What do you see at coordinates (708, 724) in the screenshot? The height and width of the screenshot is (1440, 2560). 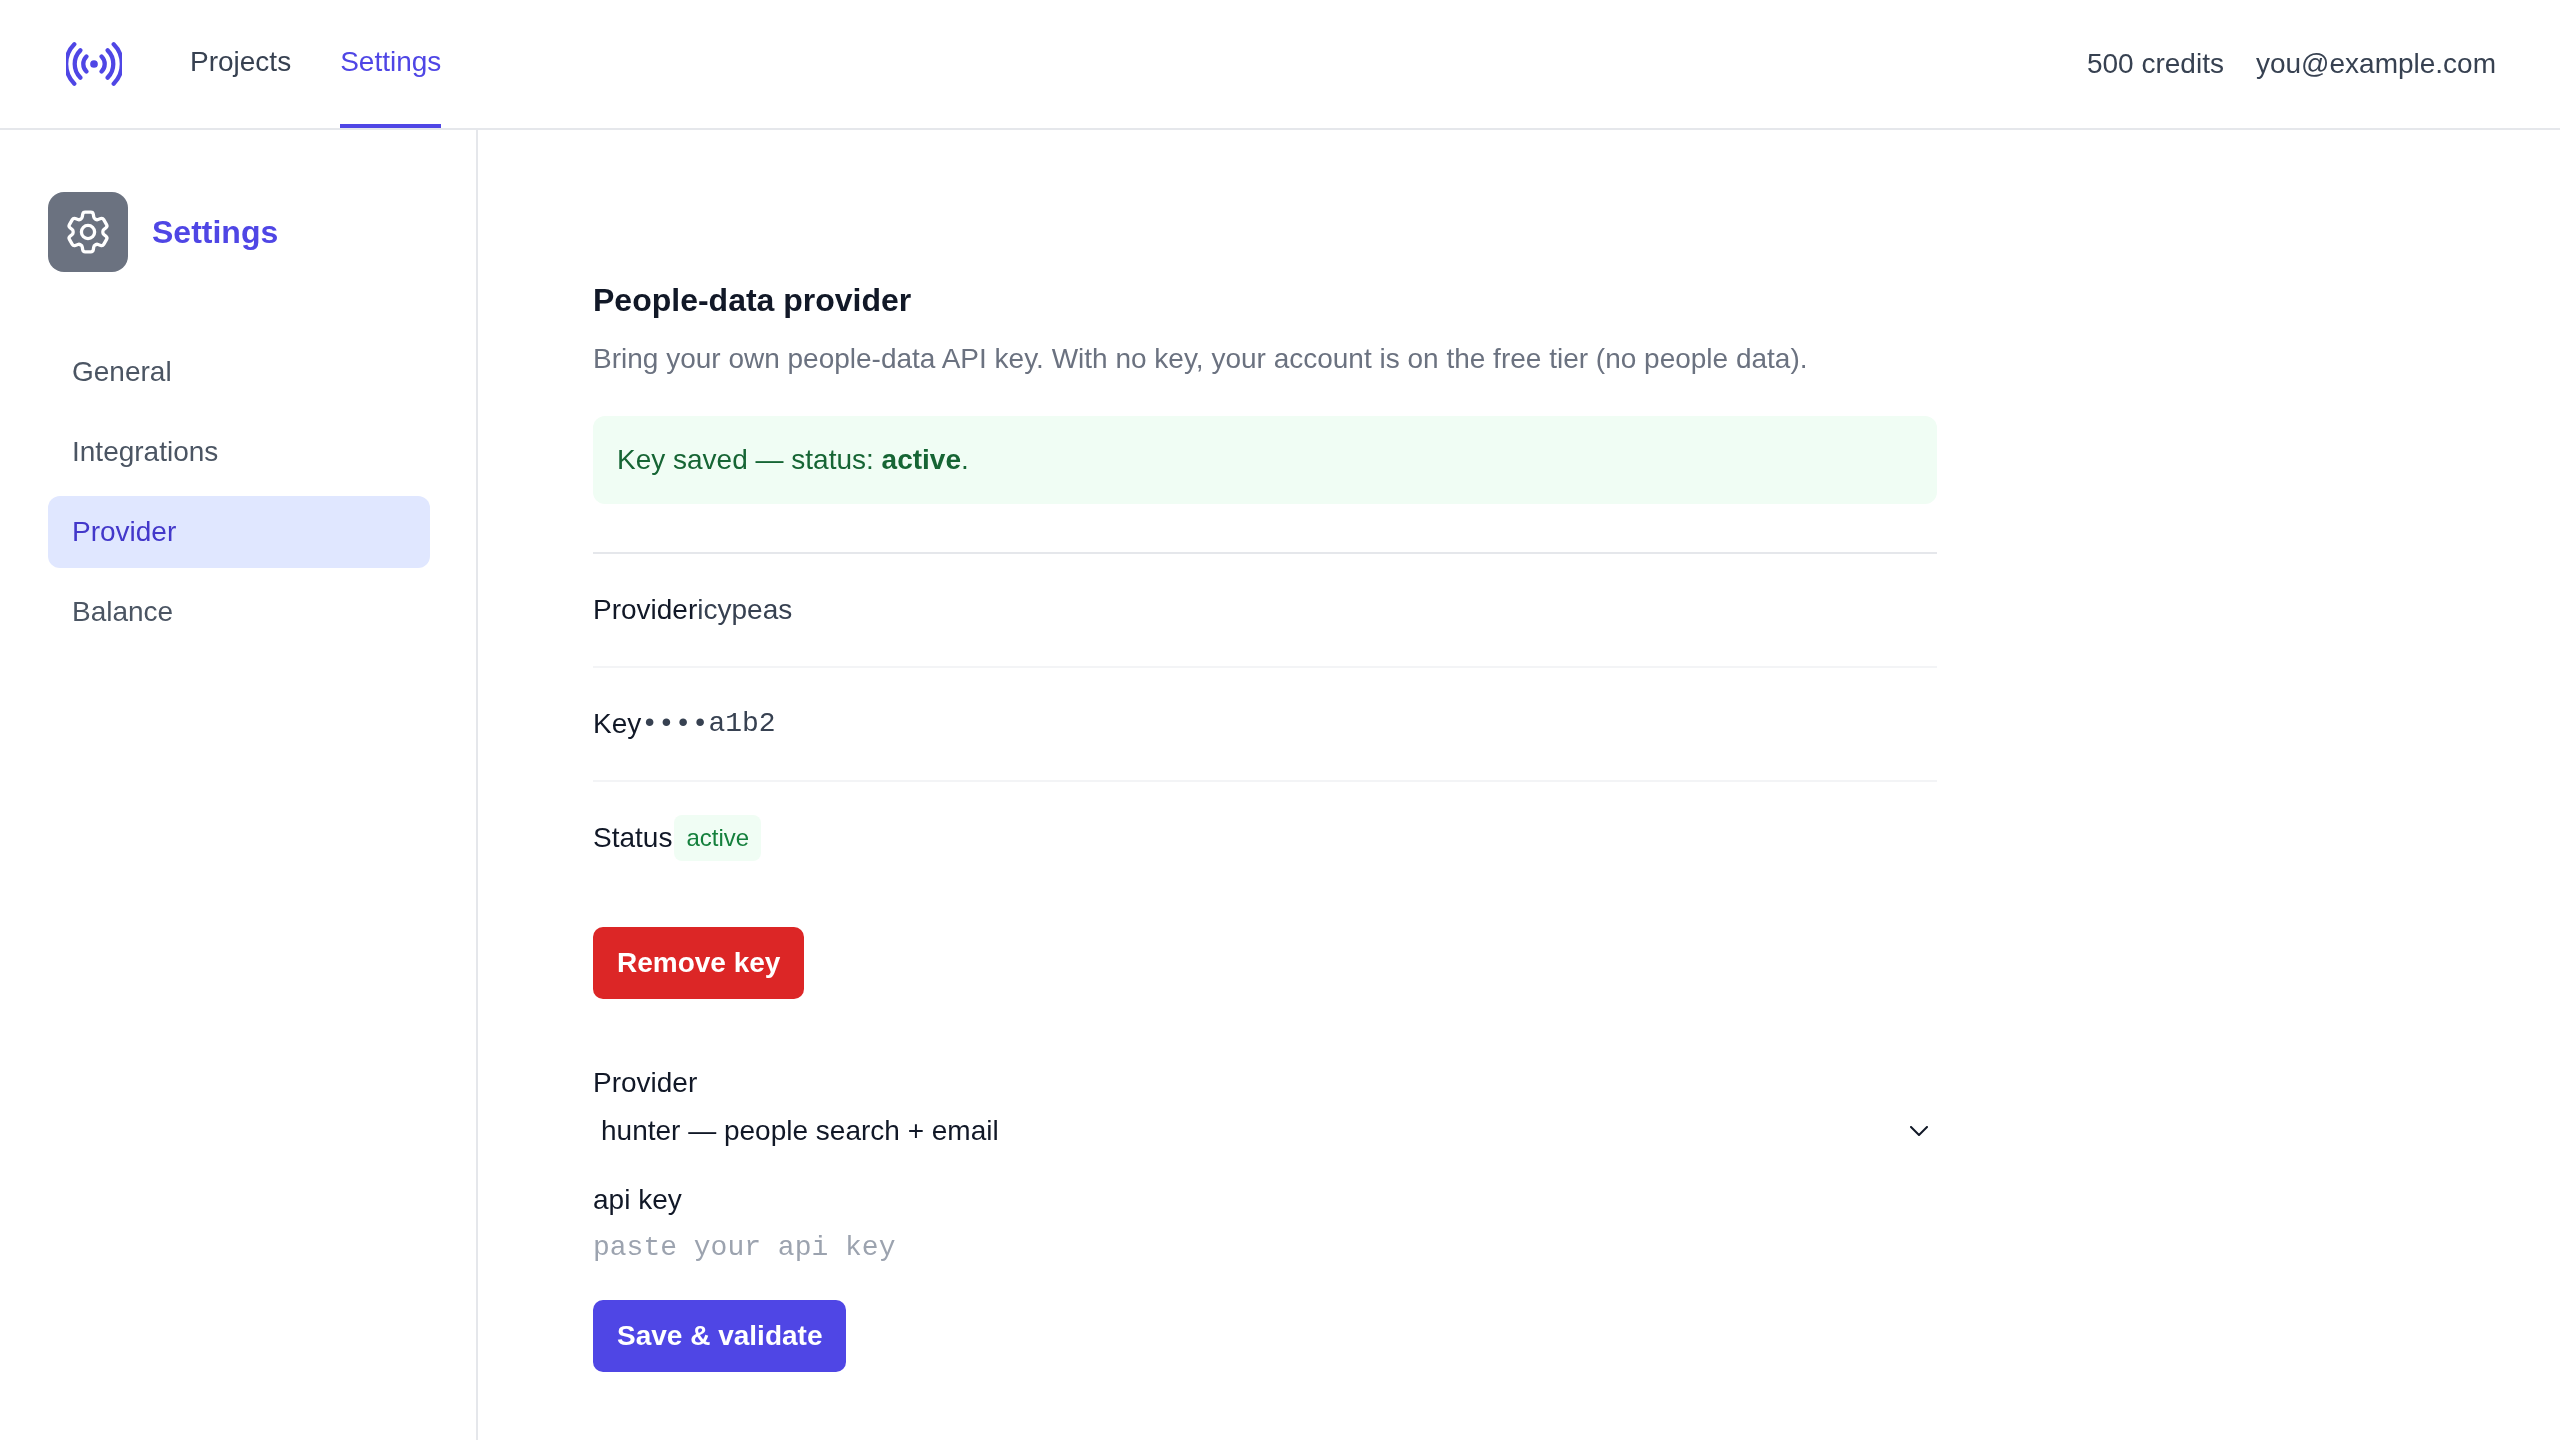 I see `masked-key: ••••a1b2` at bounding box center [708, 724].